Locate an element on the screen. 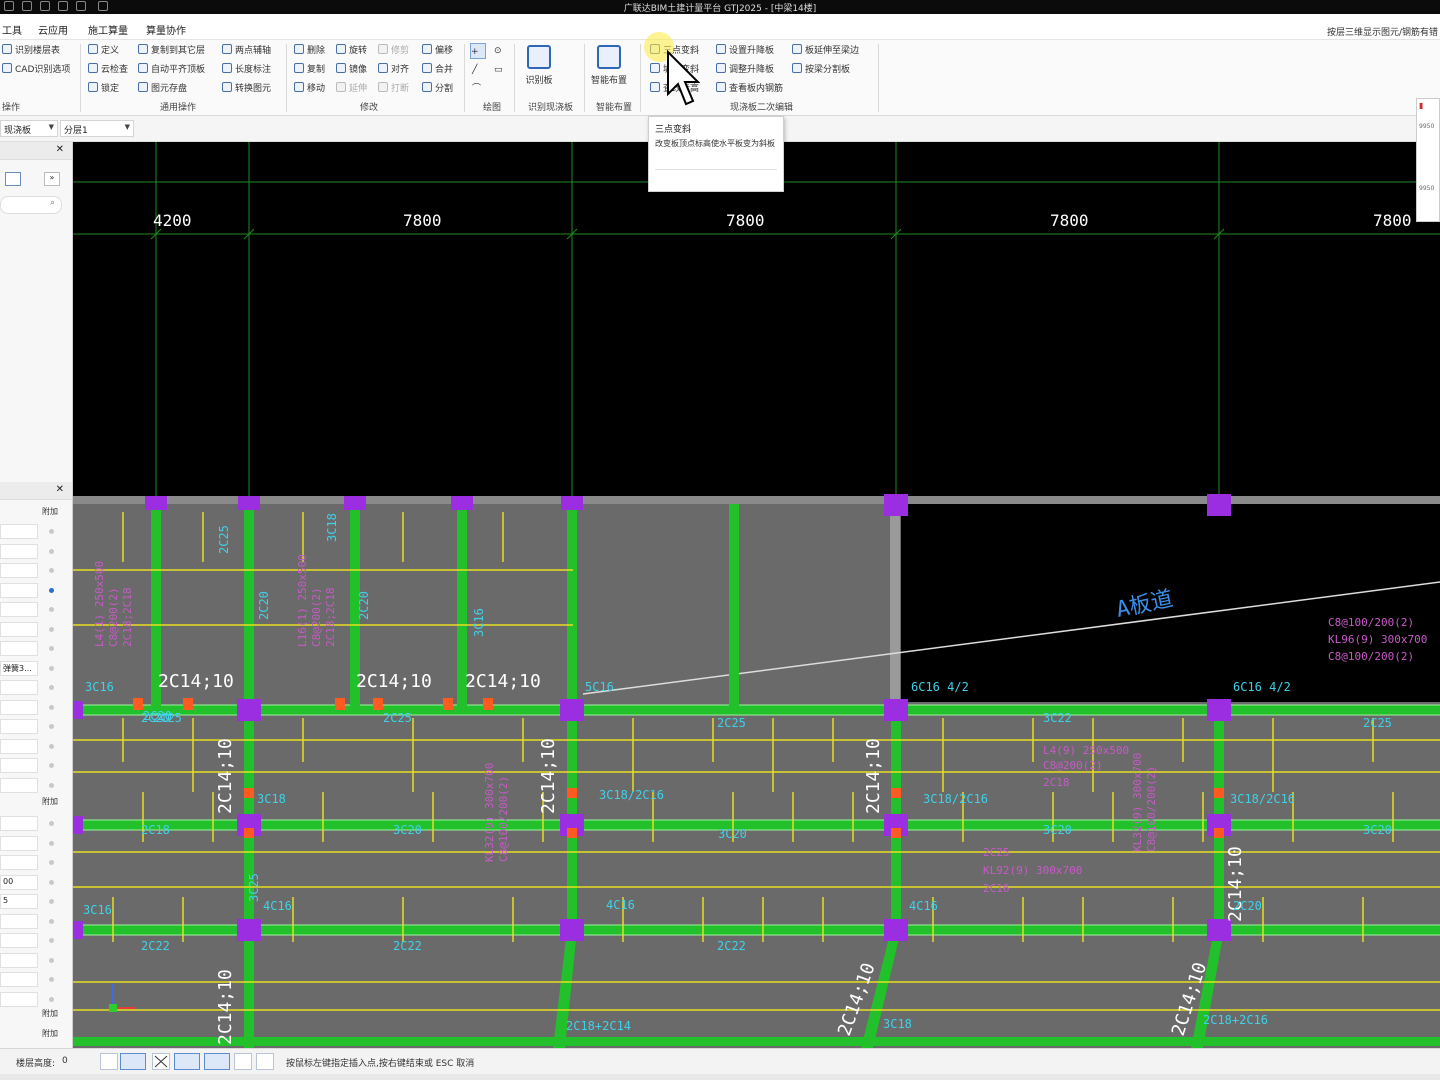  identify-floor-table-button: 识别楼层表 is located at coordinates (31, 51).